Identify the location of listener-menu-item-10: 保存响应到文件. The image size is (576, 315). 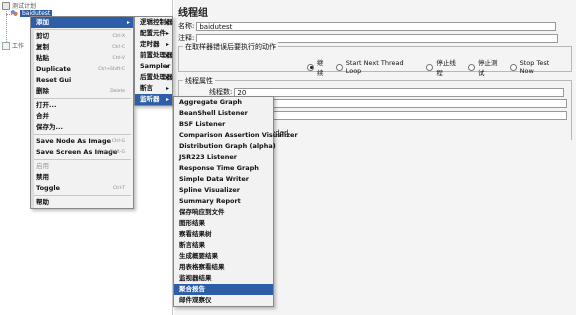
(223, 212).